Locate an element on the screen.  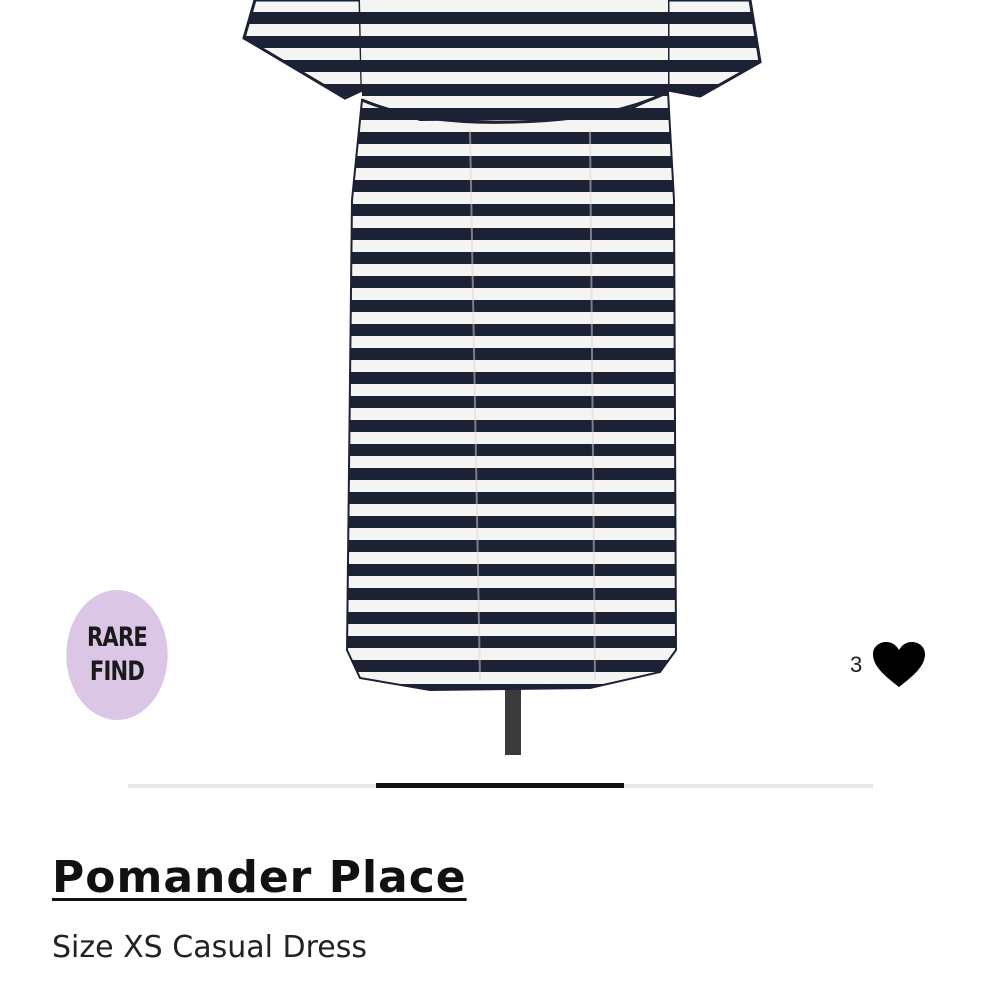
badge-line-1: RARE is located at coordinates (117, 637).